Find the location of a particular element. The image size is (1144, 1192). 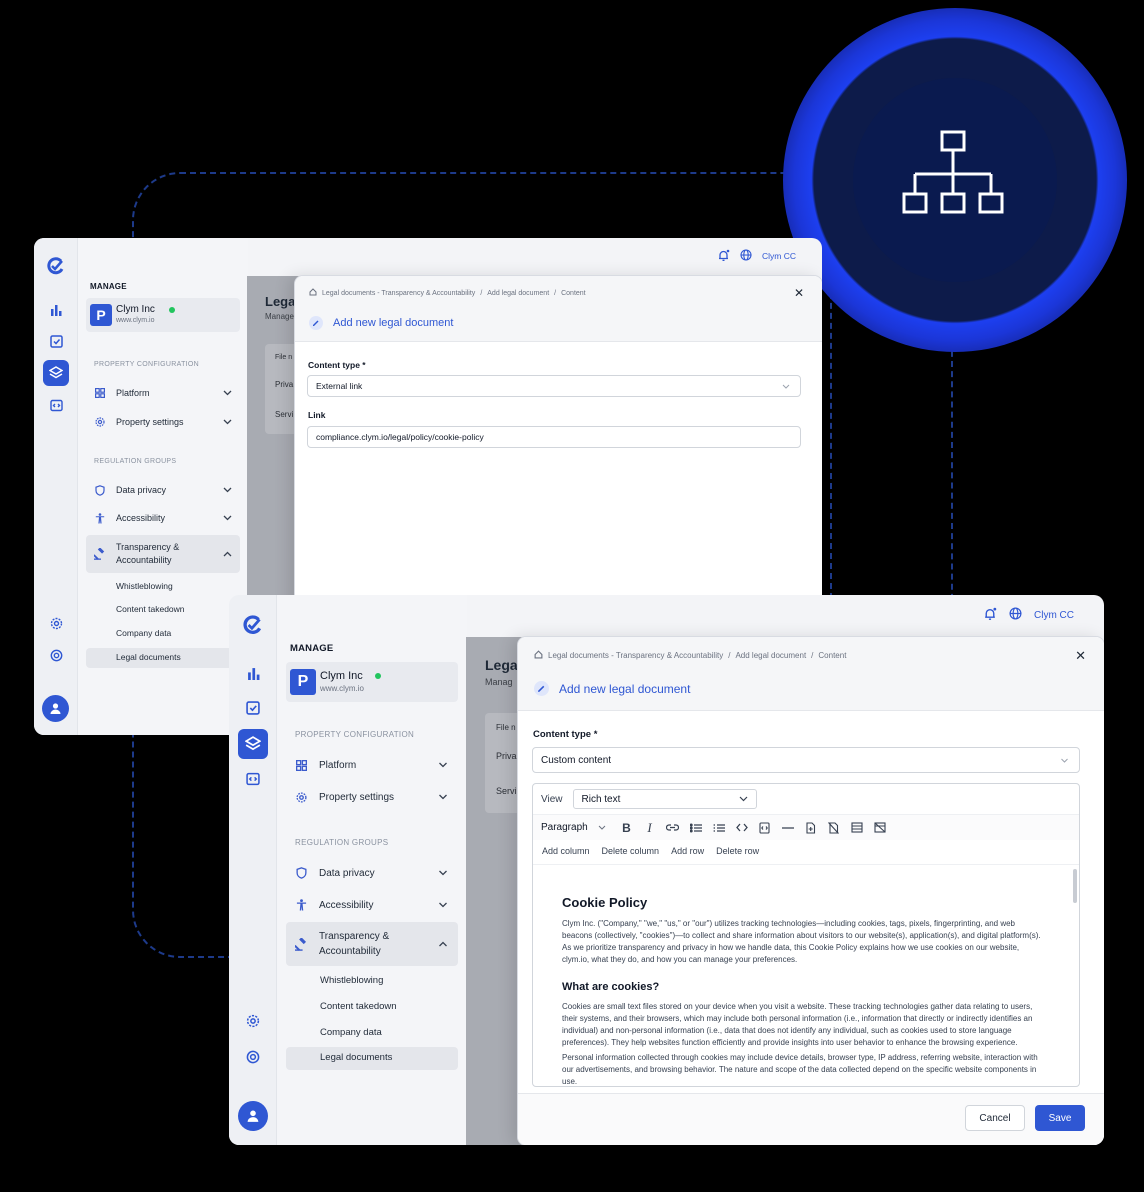

chevron-up-icon is located at coordinates (227, 554).